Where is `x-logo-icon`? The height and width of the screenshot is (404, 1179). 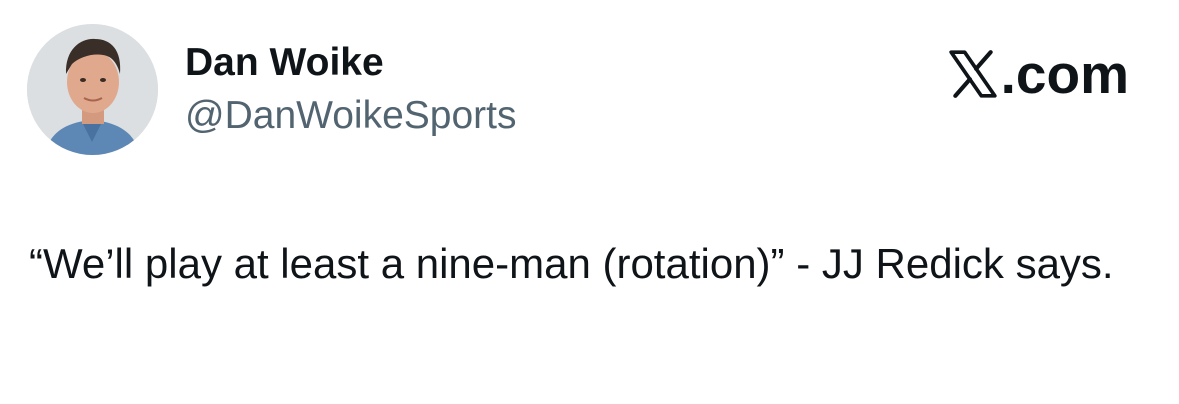 x-logo-icon is located at coordinates (972, 74).